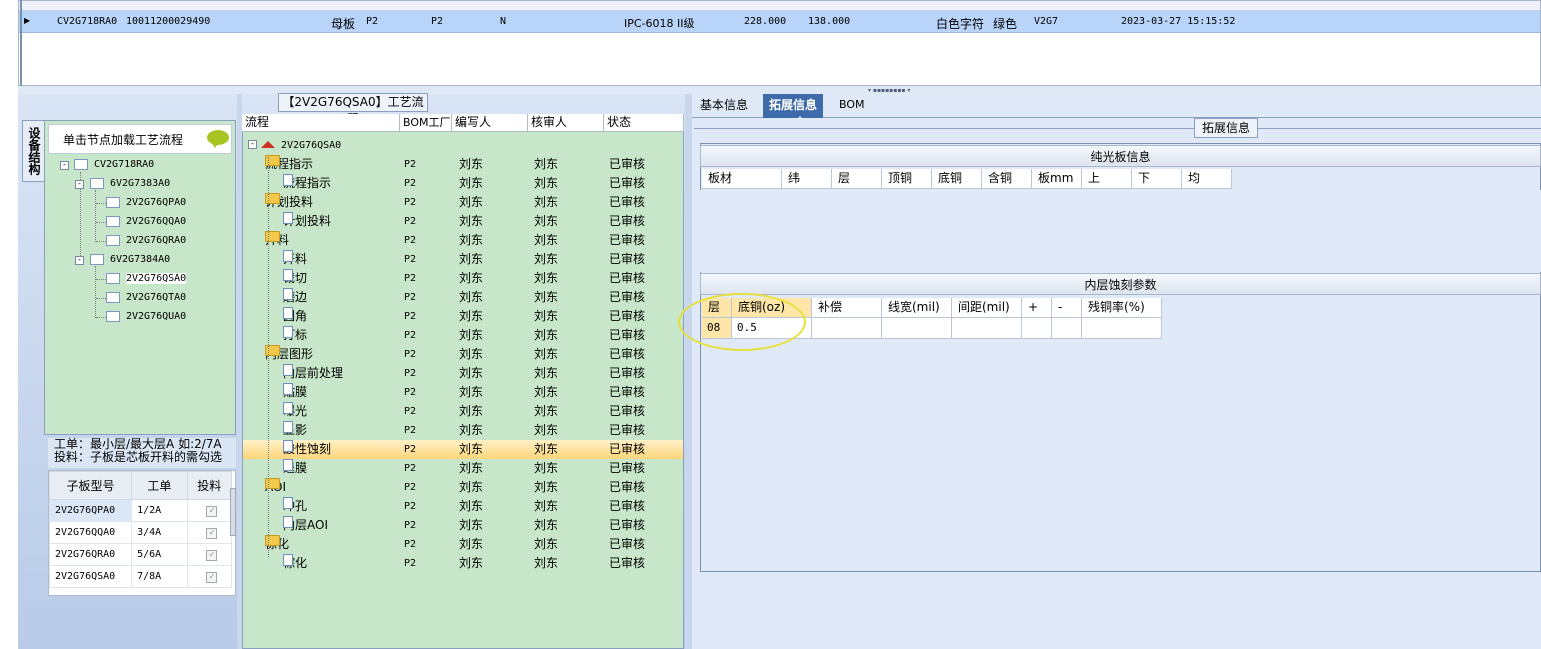 The image size is (1541, 649). Describe the element at coordinates (463, 449) in the screenshot. I see `flow-row: 酸性蚀刻 P2 刘东 刘东 已审核` at that location.